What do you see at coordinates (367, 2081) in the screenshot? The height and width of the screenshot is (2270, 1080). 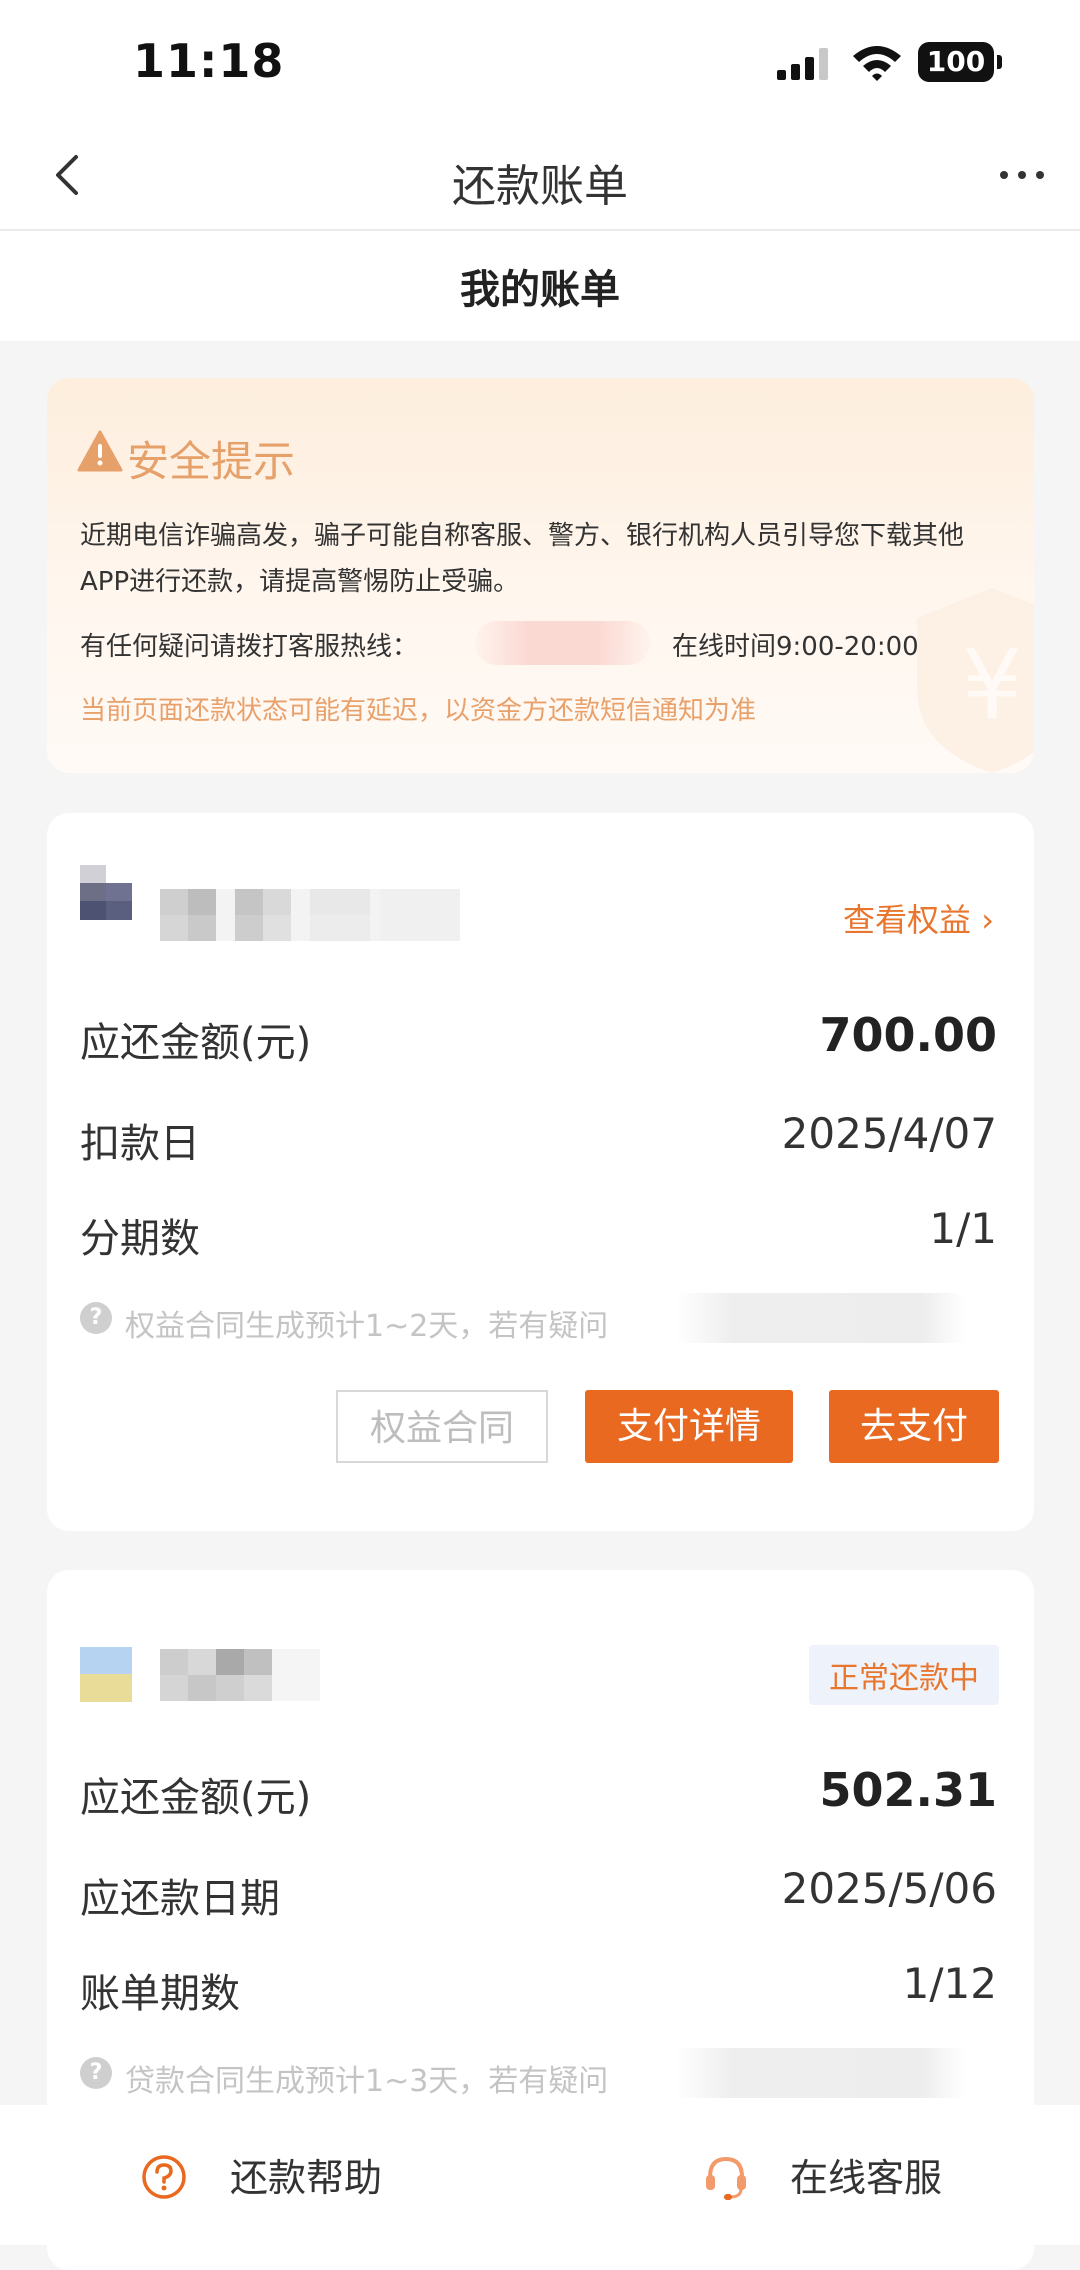 I see `hint-text: 贷款合同生成预计1~3天，若有疑问` at bounding box center [367, 2081].